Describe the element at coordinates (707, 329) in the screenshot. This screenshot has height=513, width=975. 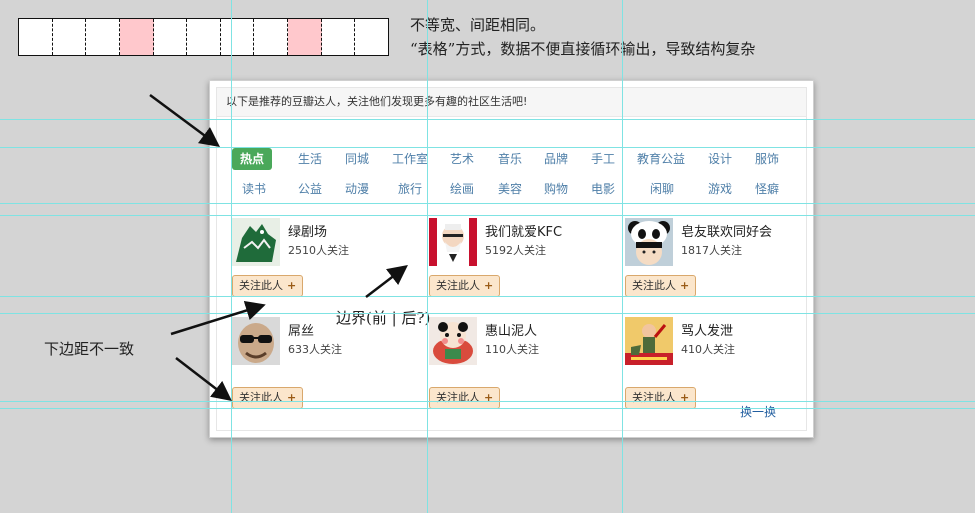
I see `user-name: 骂人发泄` at that location.